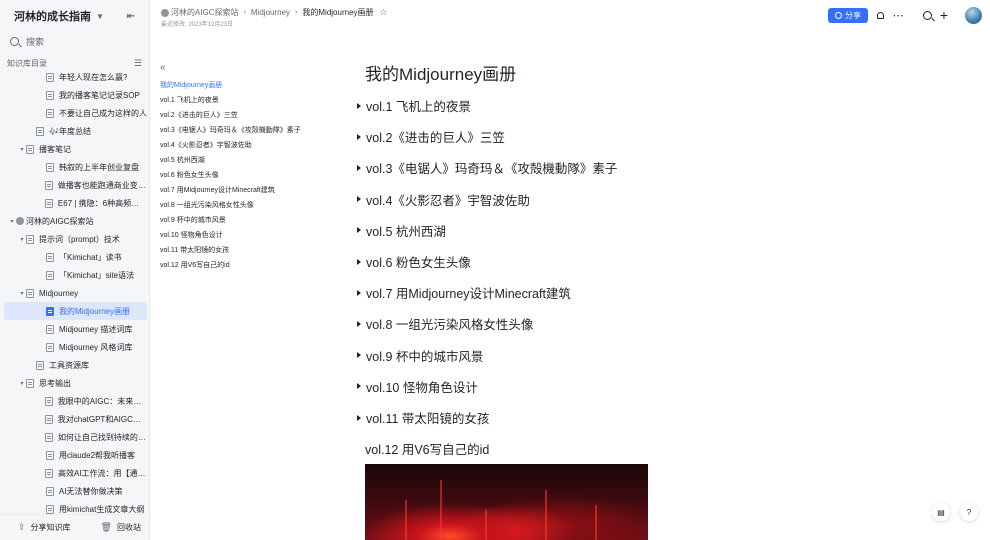 The width and height of the screenshot is (990, 540). Describe the element at coordinates (189, 175) in the screenshot. I see `toc-item: vol.6 粉色女生头像` at that location.